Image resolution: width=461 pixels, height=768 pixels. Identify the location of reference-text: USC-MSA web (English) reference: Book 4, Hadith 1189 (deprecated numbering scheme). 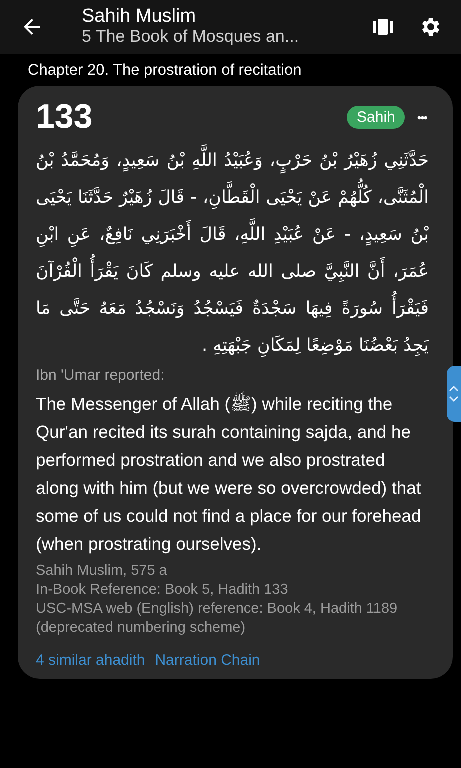
(217, 619).